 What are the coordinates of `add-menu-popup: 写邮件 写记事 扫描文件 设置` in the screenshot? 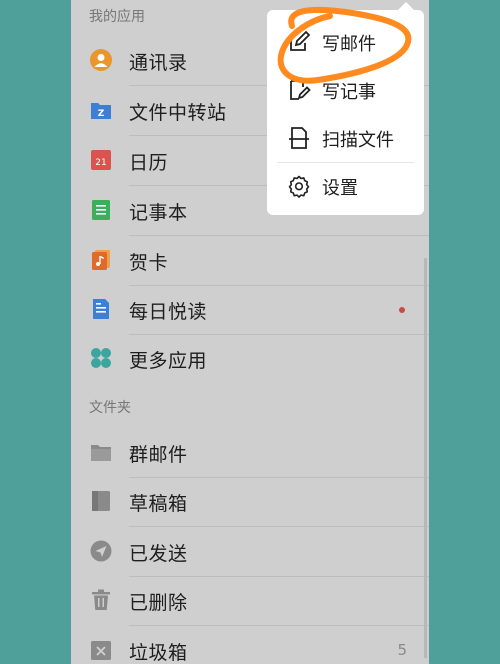 It's located at (345, 108).